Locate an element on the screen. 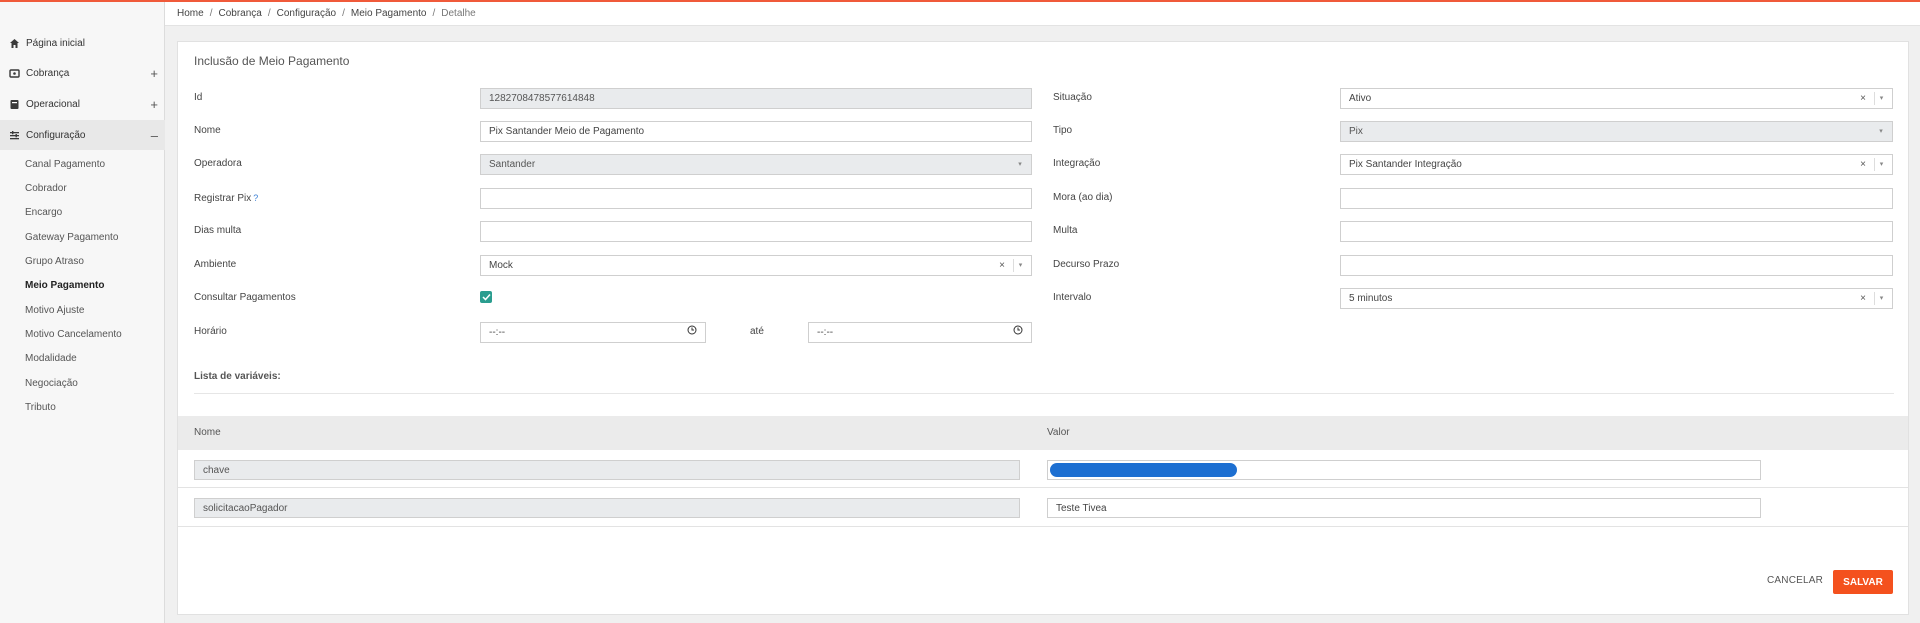 Image resolution: width=1920 pixels, height=623 pixels. variable-name-field: solicitacaoPagador is located at coordinates (607, 508).